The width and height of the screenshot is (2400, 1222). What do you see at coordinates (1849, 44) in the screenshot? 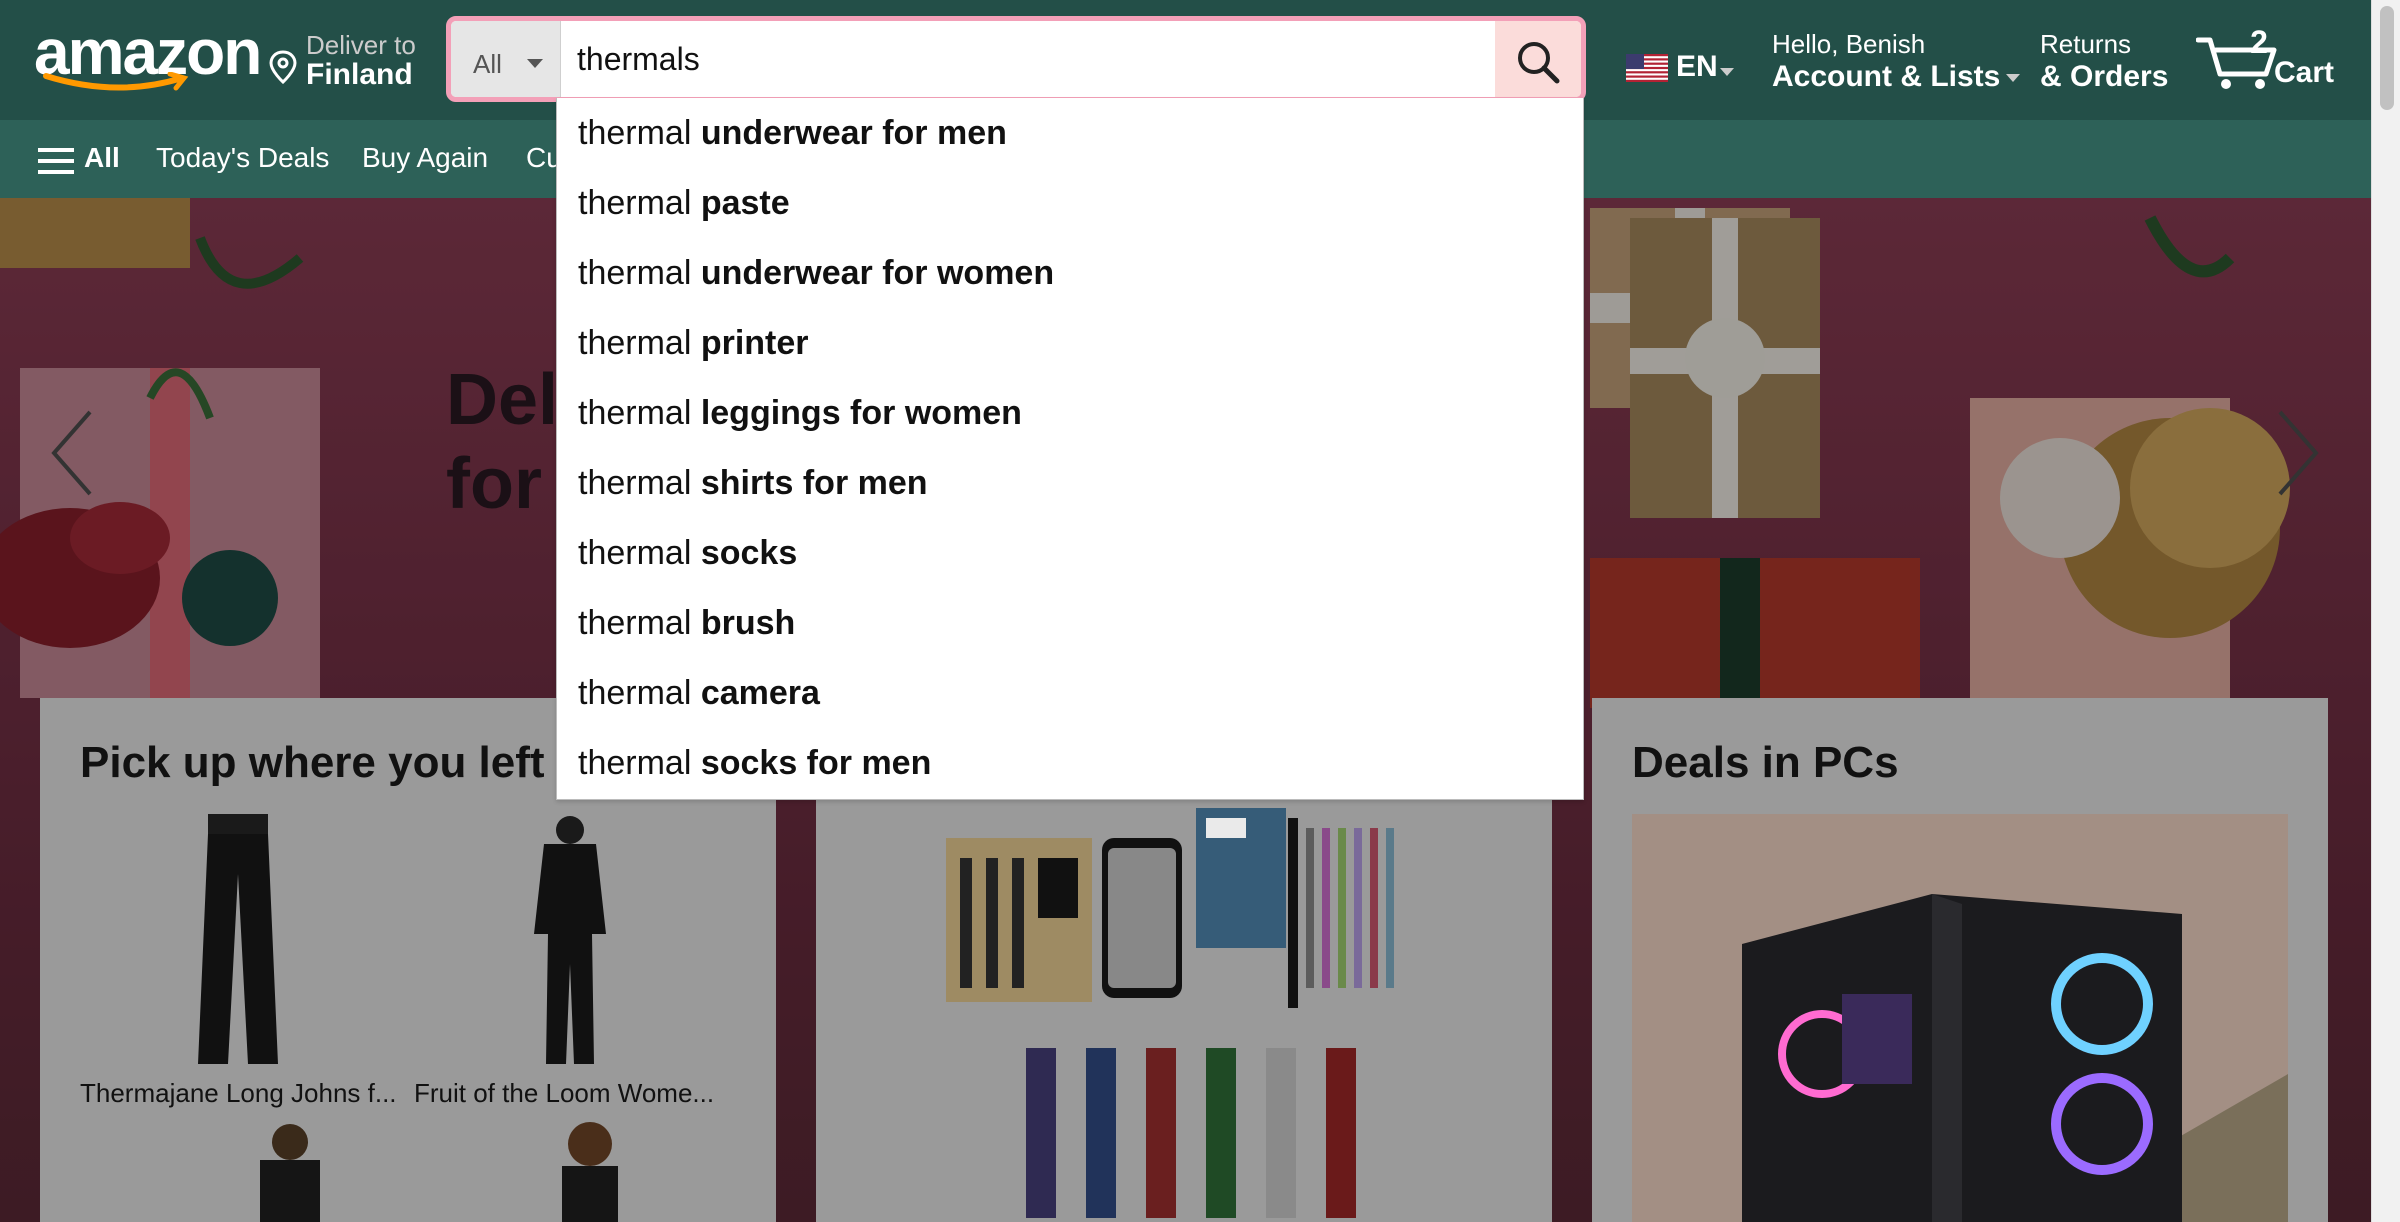
I see `account-greeting: Hello, Benish` at bounding box center [1849, 44].